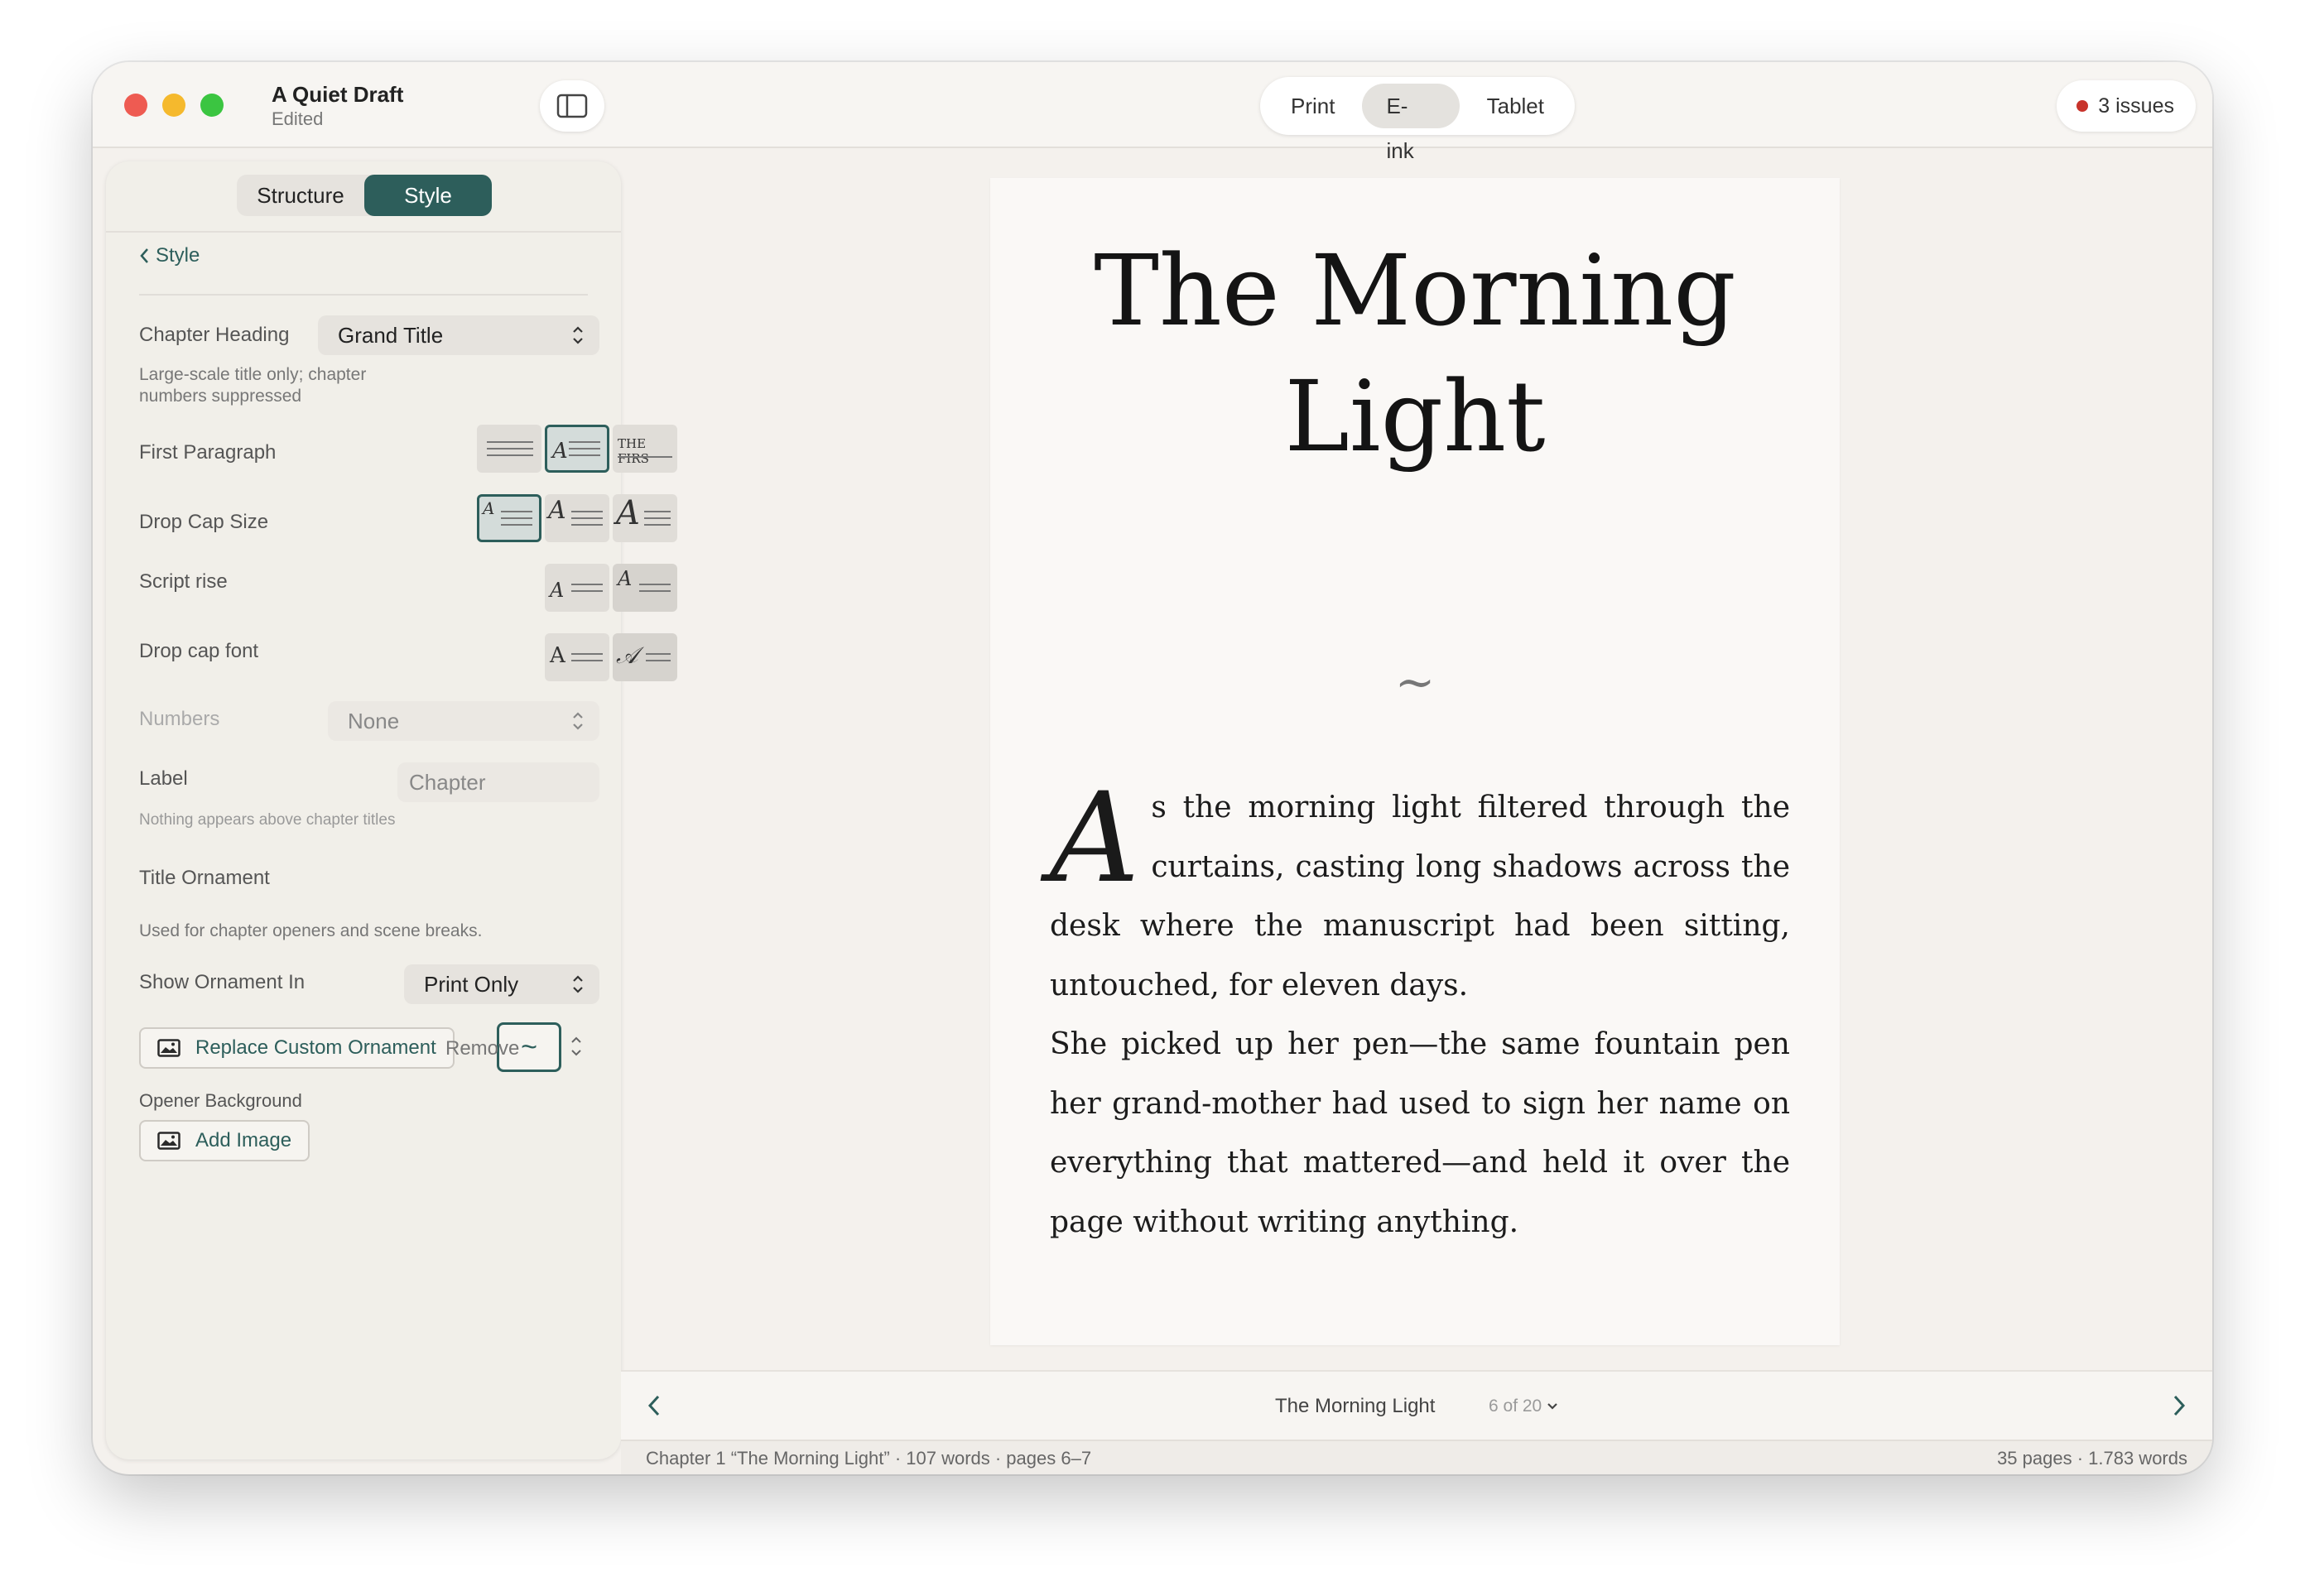  I want to click on inspector-tabs: Structure Style, so click(364, 195).